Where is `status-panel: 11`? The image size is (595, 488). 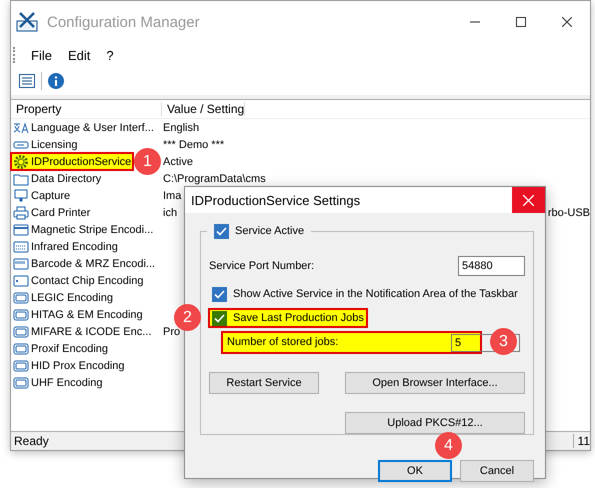
status-panel: 11 is located at coordinates (581, 441).